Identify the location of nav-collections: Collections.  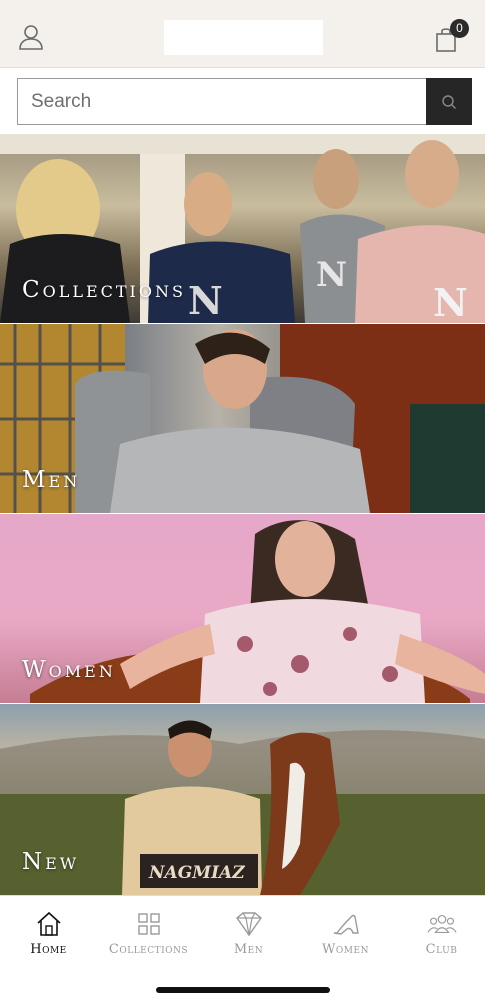
(148, 936).